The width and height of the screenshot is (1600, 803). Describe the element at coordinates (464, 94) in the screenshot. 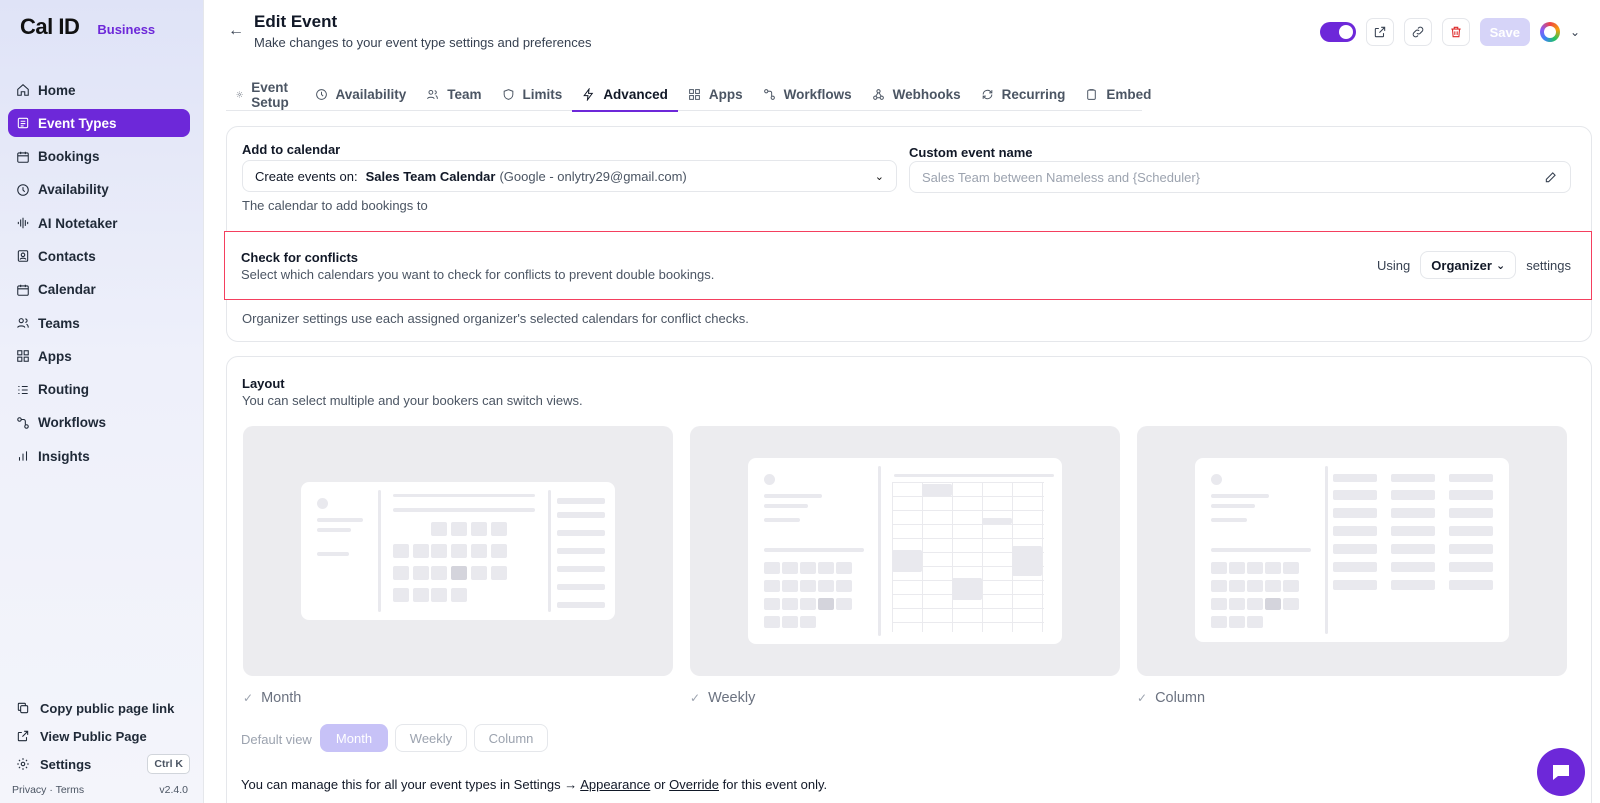

I see `tab-label: Team` at that location.